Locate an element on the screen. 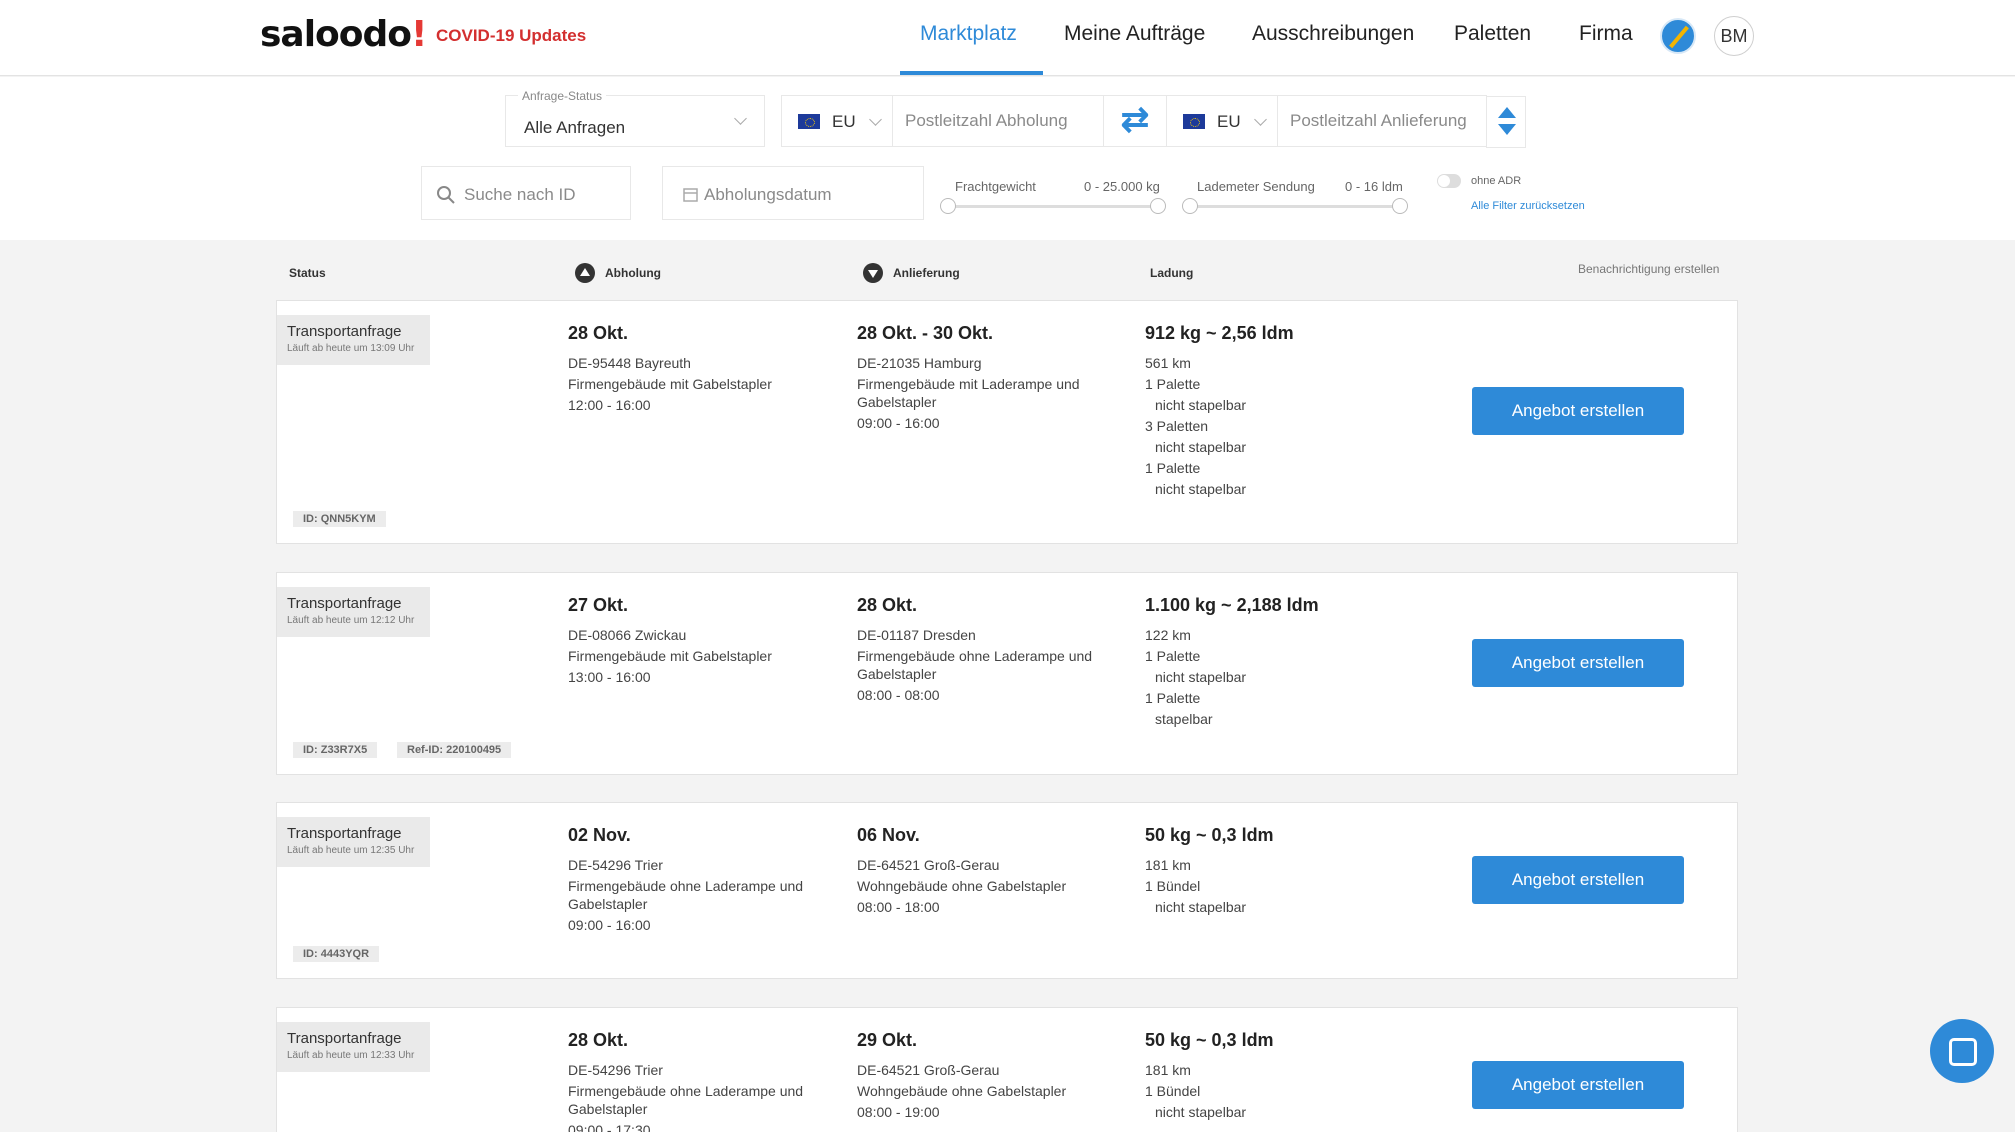 Image resolution: width=2015 pixels, height=1132 pixels. pickup-region-select: EU is located at coordinates (837, 121).